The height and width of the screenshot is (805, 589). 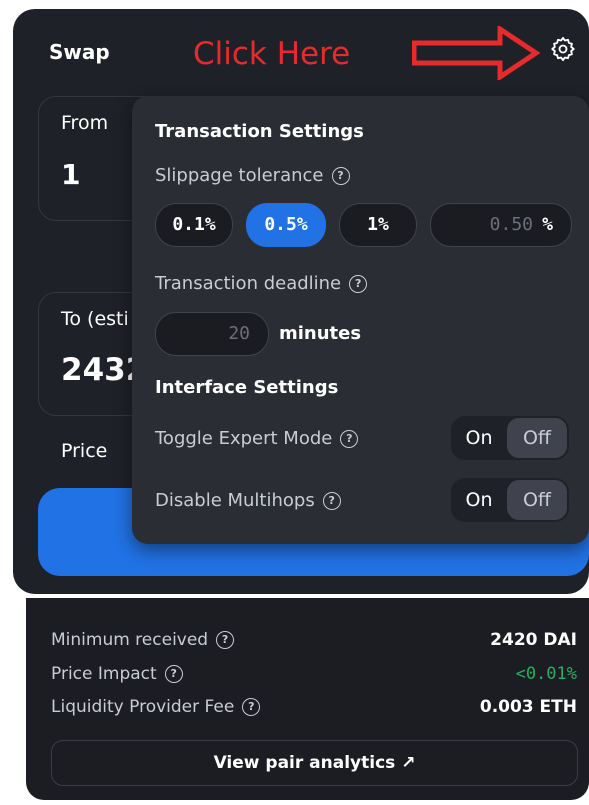 I want to click on annotation-arrow-icon, so click(x=476, y=53).